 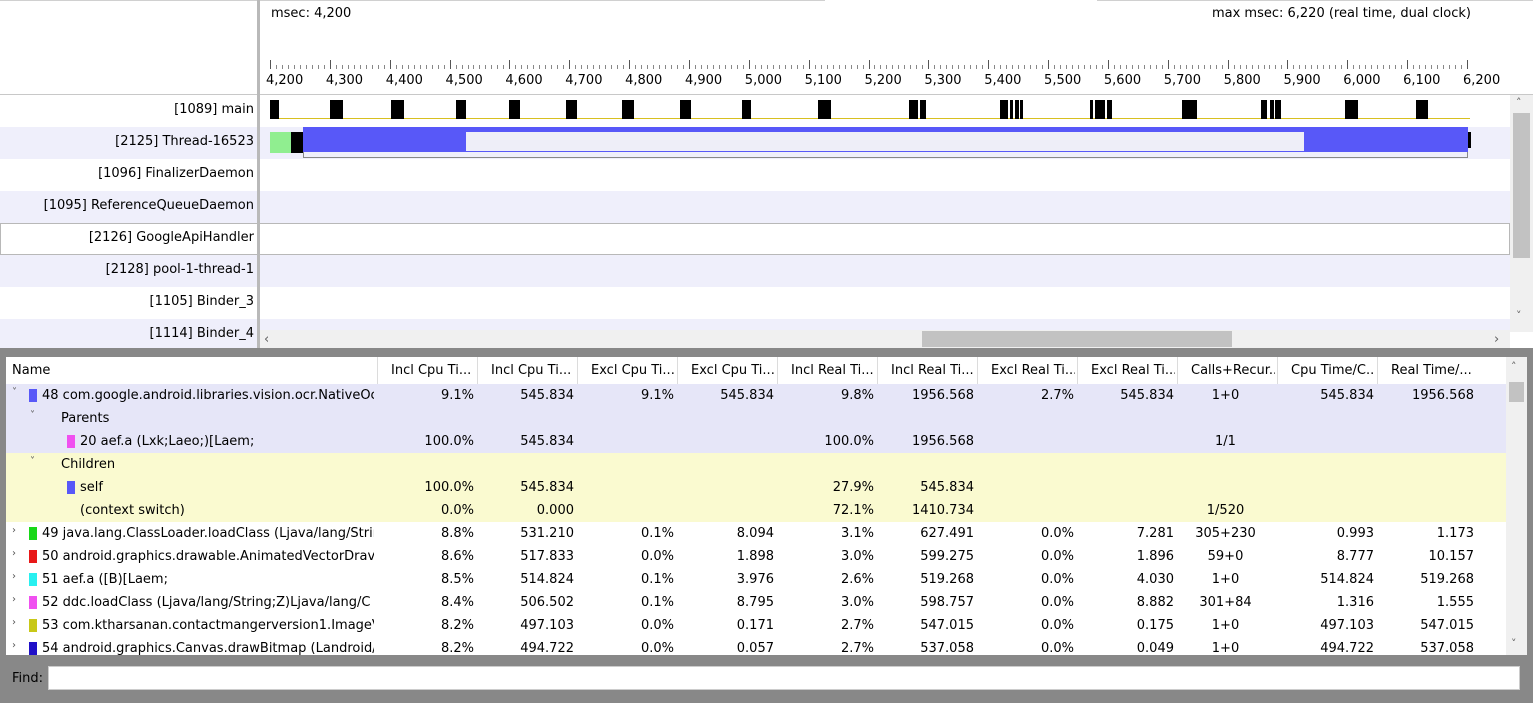 What do you see at coordinates (756, 418) in the screenshot?
I see `table-row: ˅ Parents` at bounding box center [756, 418].